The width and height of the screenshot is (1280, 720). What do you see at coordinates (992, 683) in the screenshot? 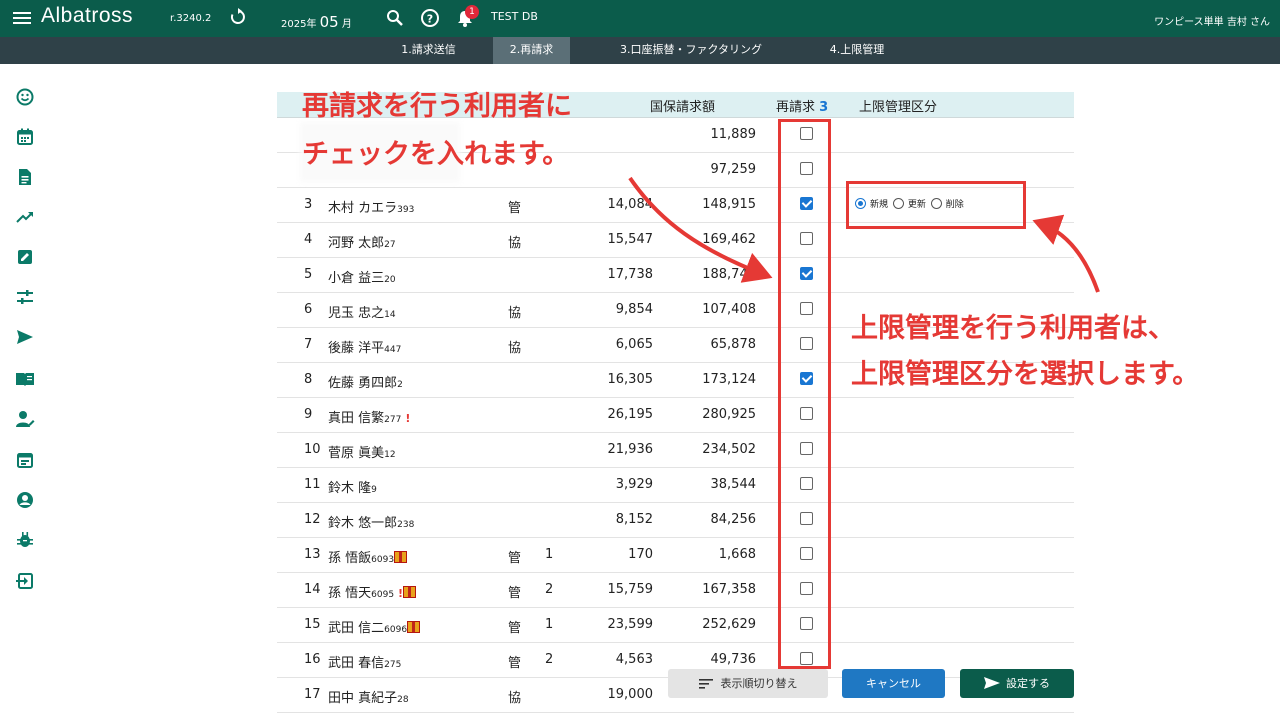
I see `send-icon` at bounding box center [992, 683].